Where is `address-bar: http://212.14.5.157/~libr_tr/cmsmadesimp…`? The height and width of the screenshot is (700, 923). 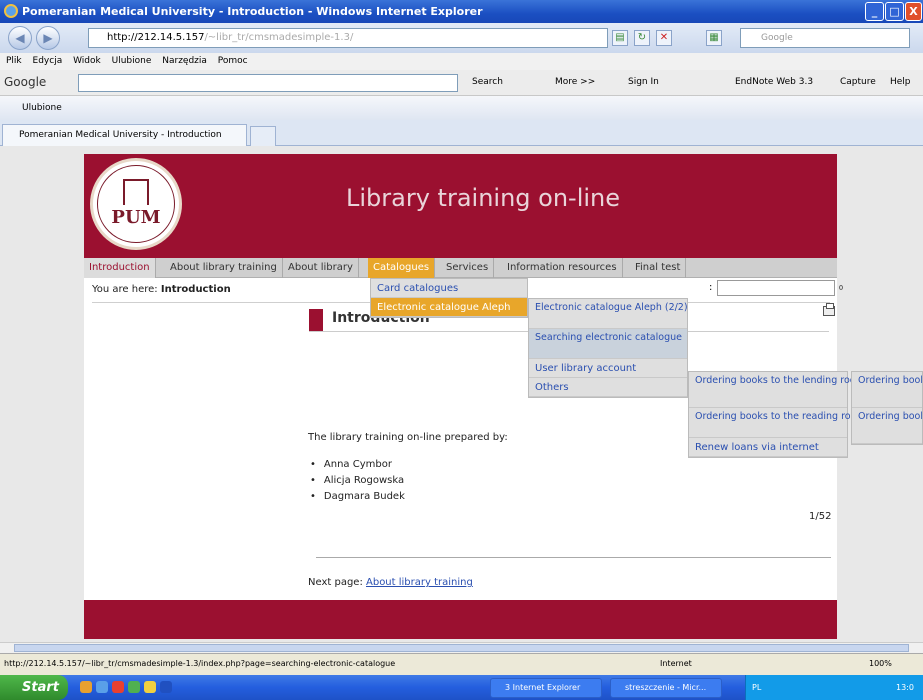 address-bar: http://212.14.5.157/~libr_tr/cmsmadesimp… is located at coordinates (348, 38).